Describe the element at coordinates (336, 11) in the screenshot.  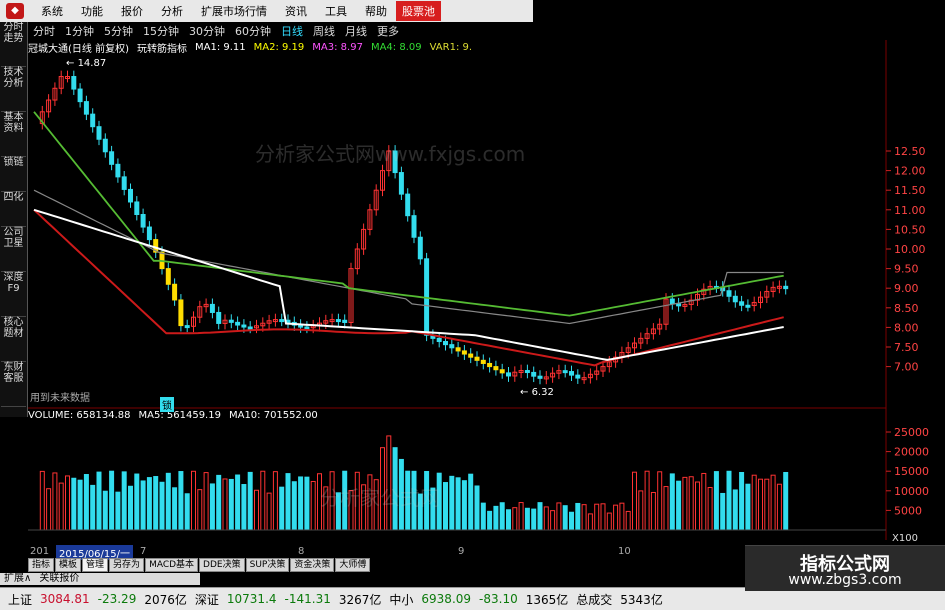
I see `menu-tools: 工具` at that location.